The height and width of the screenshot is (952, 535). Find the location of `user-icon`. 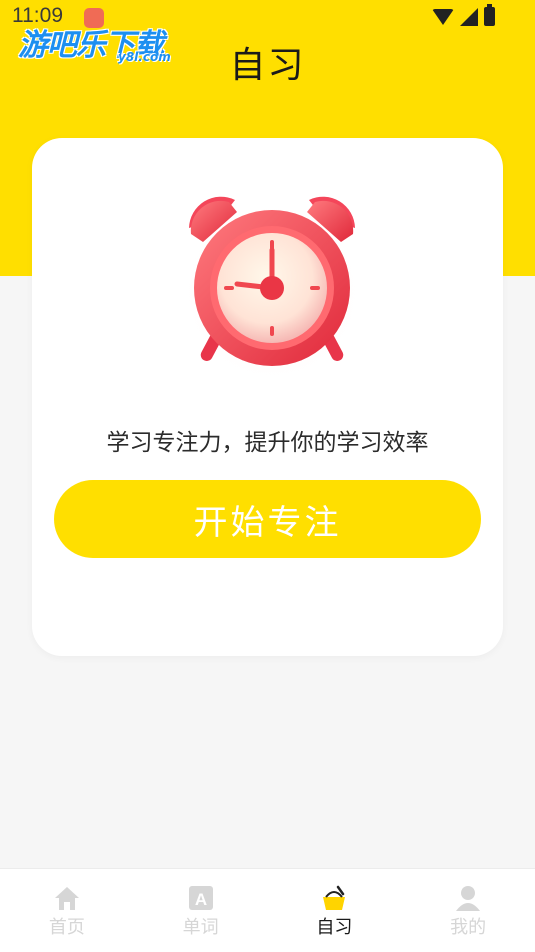

user-icon is located at coordinates (468, 898).